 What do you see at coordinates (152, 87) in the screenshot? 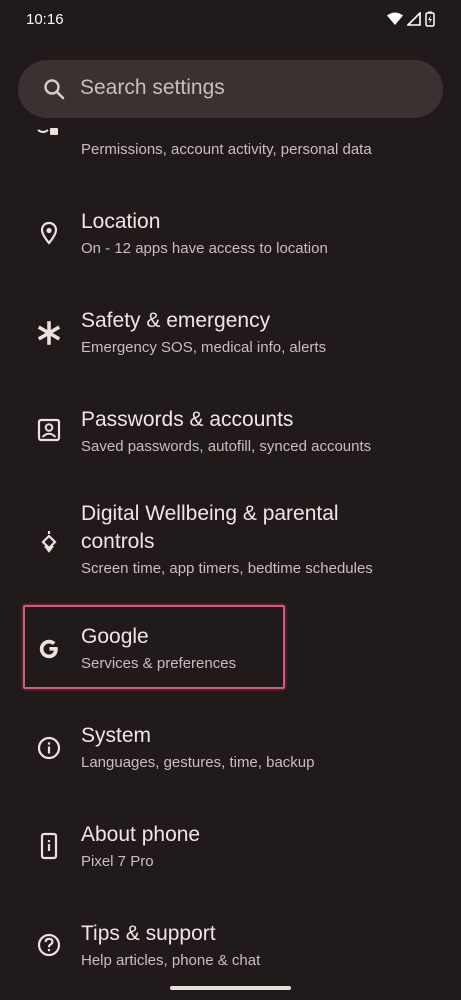
I see `search-placeholder: Search settings` at bounding box center [152, 87].